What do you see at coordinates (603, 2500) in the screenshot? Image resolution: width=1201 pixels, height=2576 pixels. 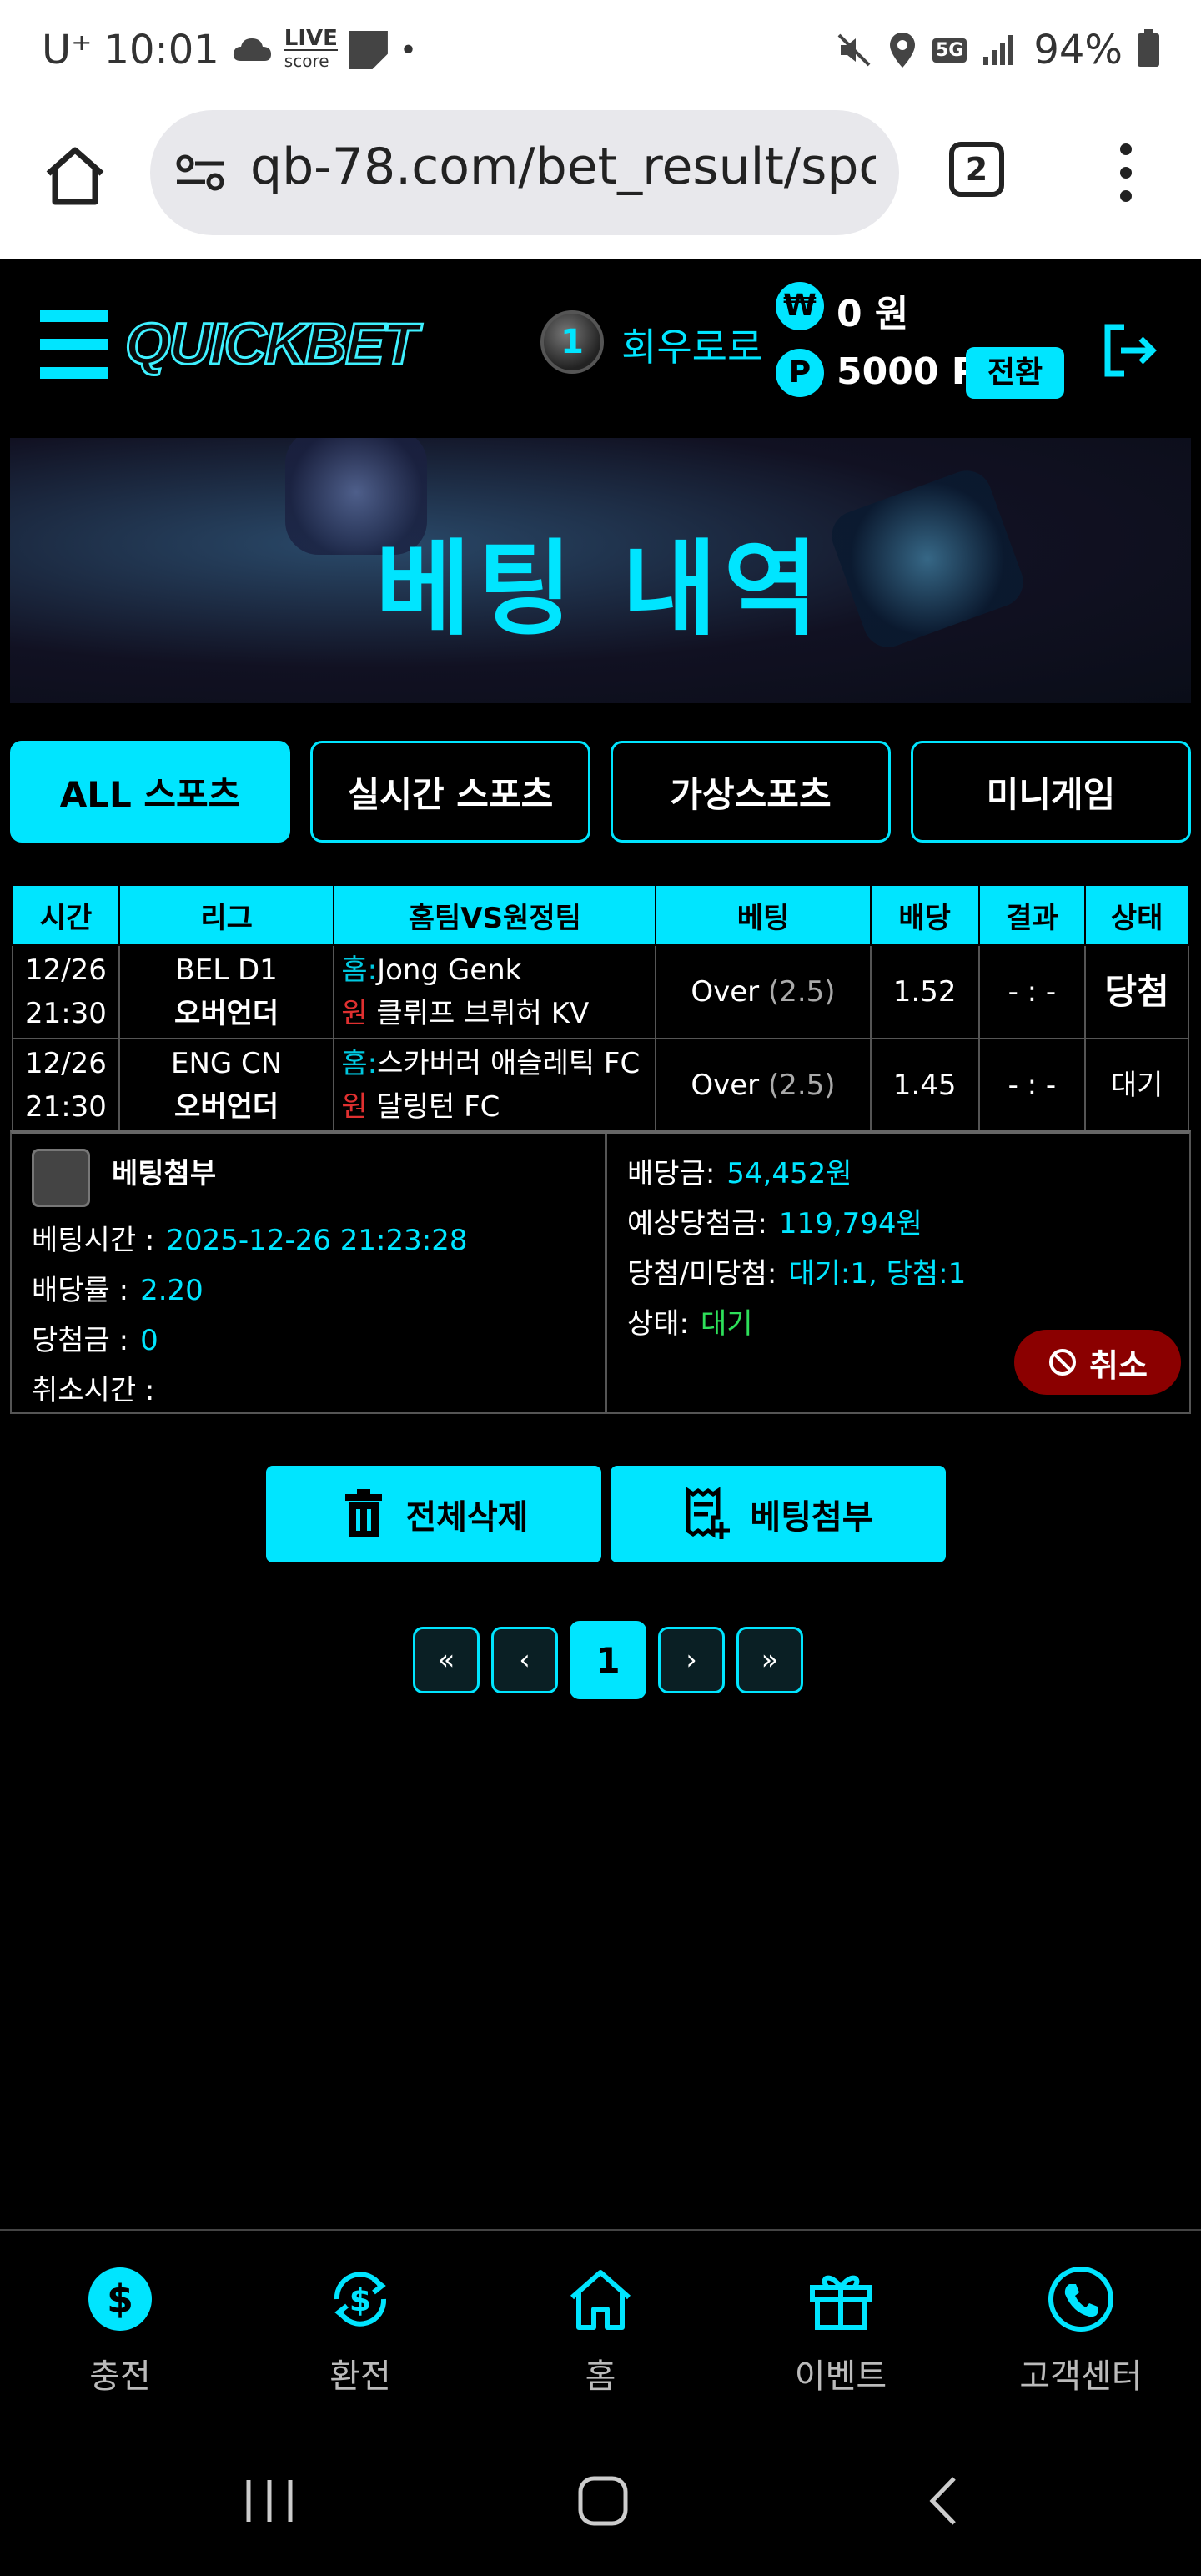 I see `home-nav-icon` at bounding box center [603, 2500].